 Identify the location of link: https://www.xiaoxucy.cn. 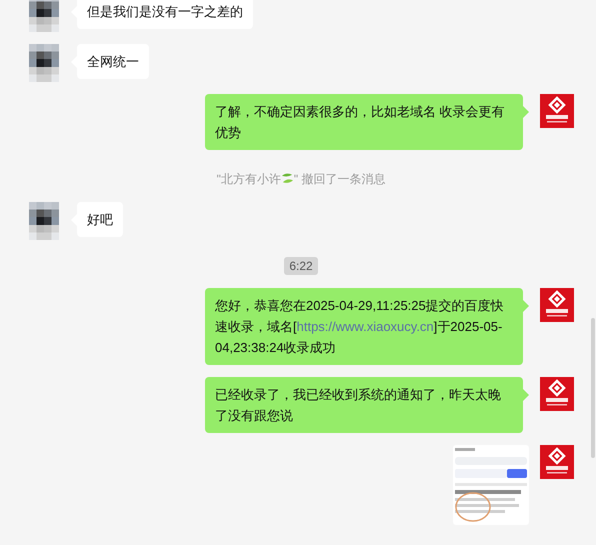
(365, 326).